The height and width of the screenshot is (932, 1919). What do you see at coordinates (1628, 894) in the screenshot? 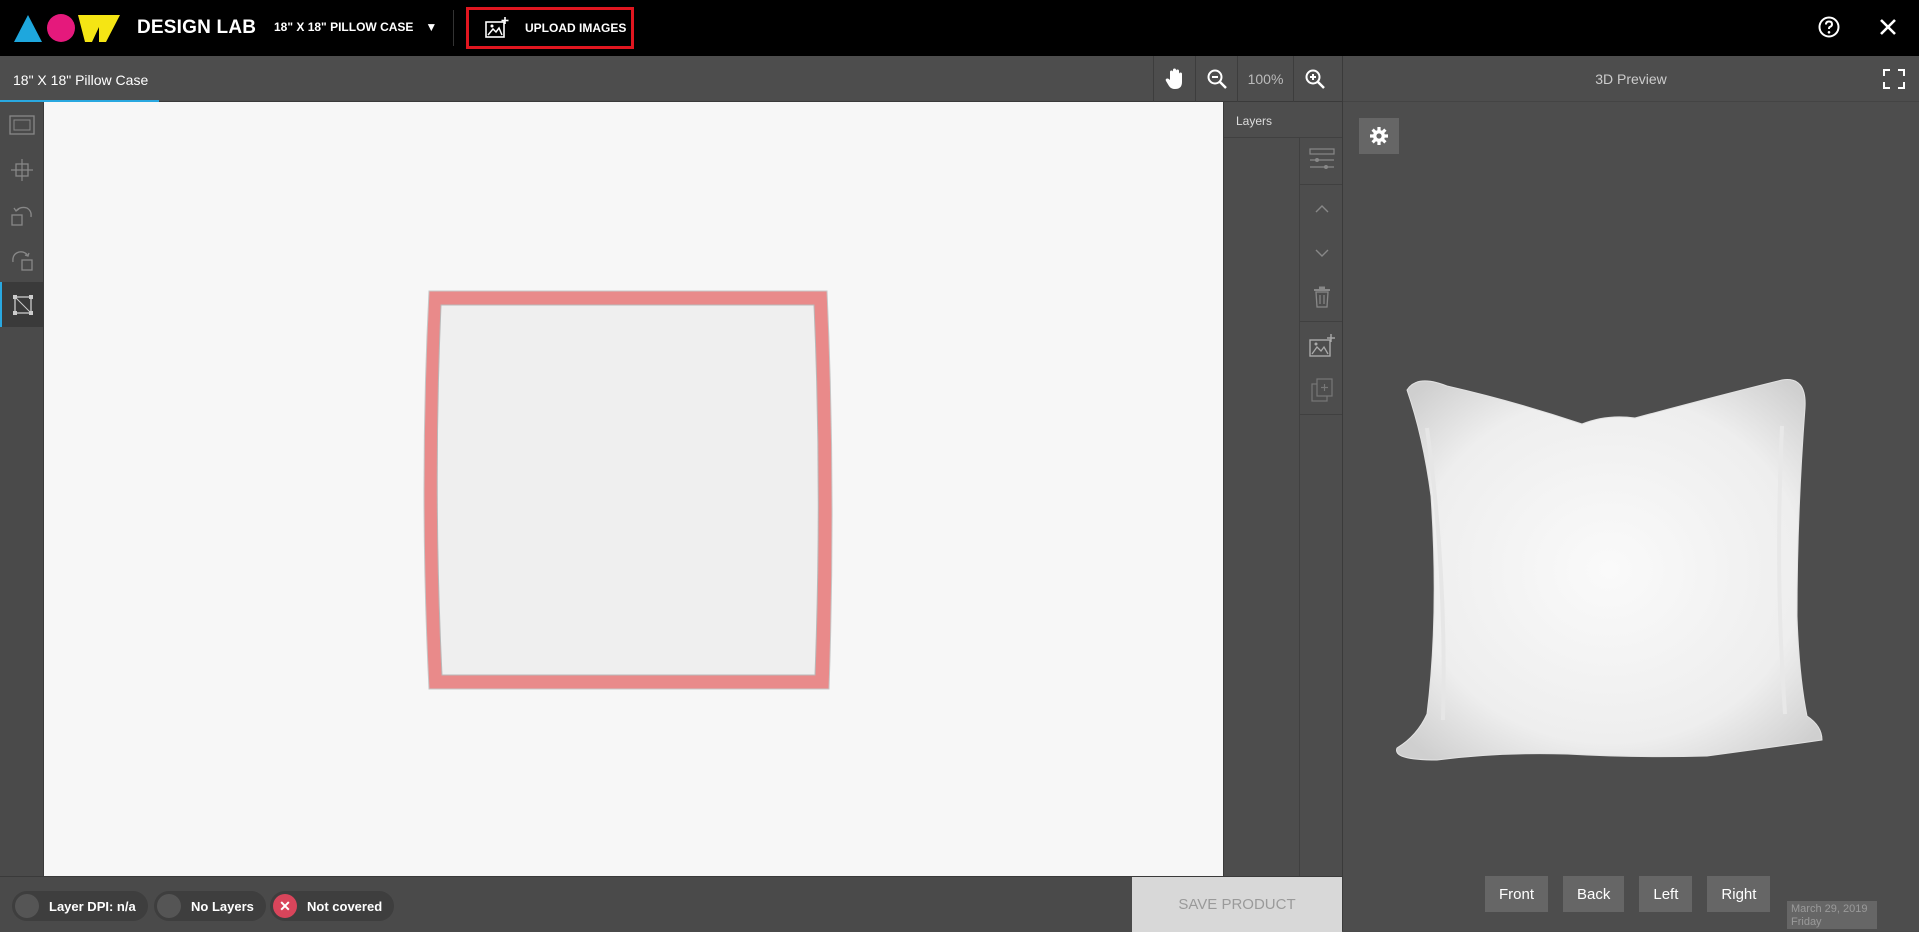
I see `view-buttons: Front Back Left Right` at bounding box center [1628, 894].